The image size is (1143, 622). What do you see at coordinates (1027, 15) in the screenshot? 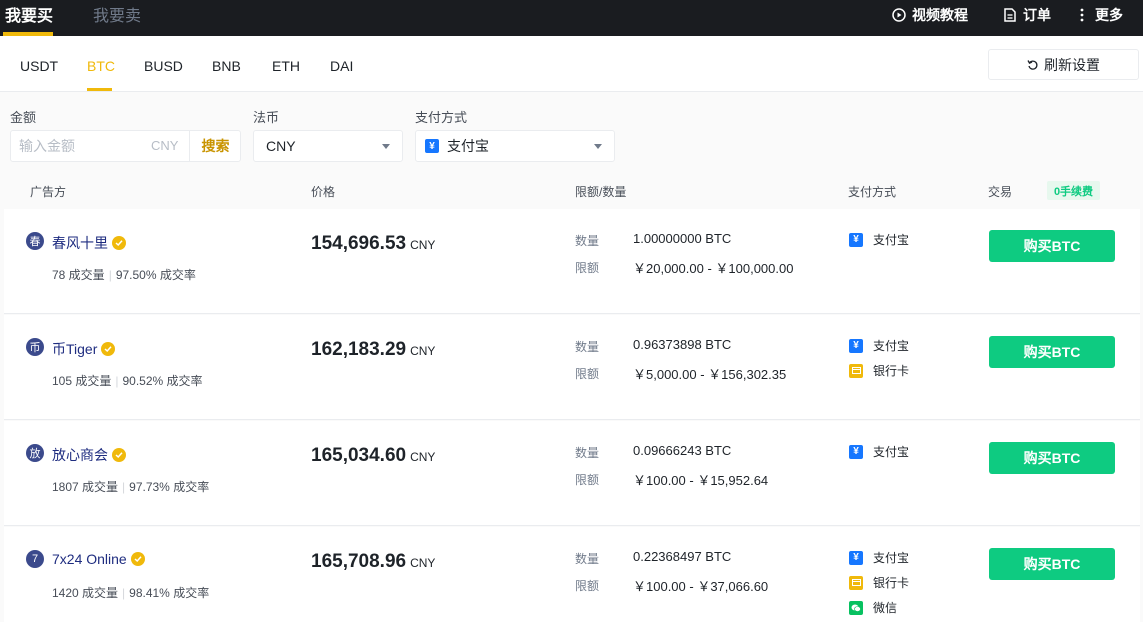
I see `orders-link: 订单` at bounding box center [1027, 15].